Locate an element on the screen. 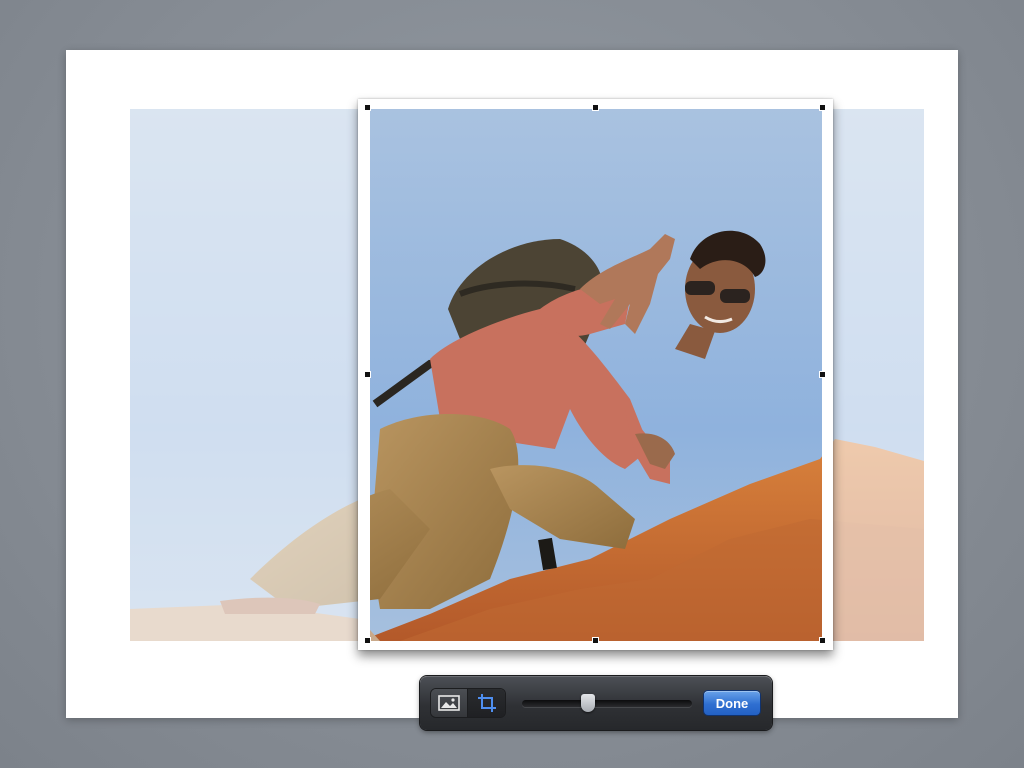  crop-handle-top is located at coordinates (595, 107).